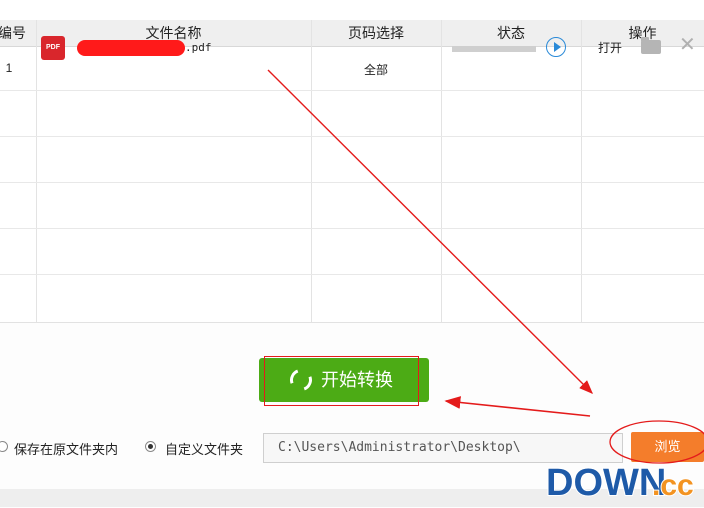 This screenshot has height=508, width=704. What do you see at coordinates (150, 446) in the screenshot?
I see `radio-custom-folder` at bounding box center [150, 446].